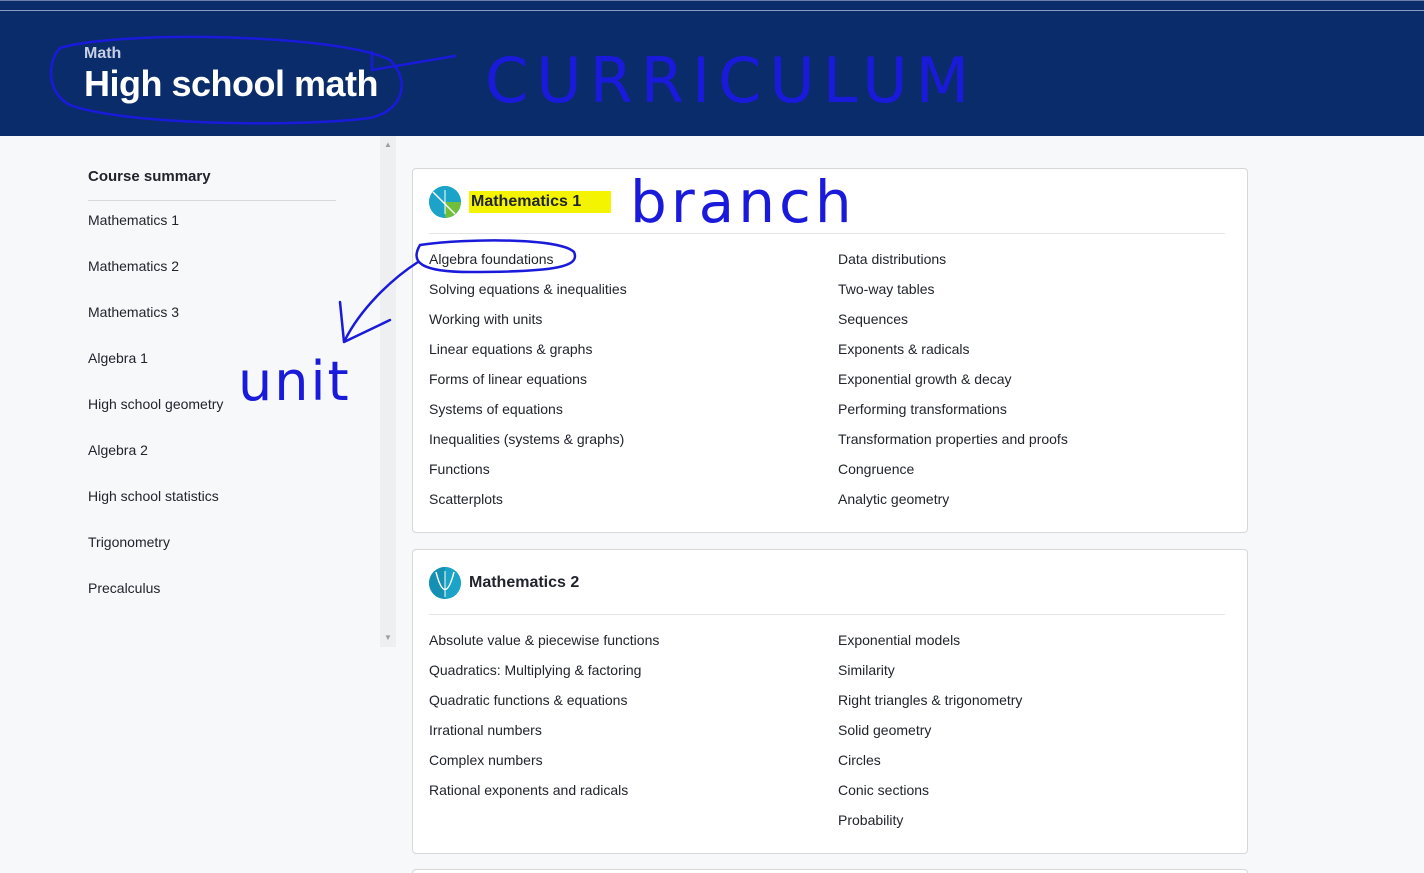 Image resolution: width=1424 pixels, height=873 pixels. What do you see at coordinates (876, 469) in the screenshot?
I see `unit-link: Congruence` at bounding box center [876, 469].